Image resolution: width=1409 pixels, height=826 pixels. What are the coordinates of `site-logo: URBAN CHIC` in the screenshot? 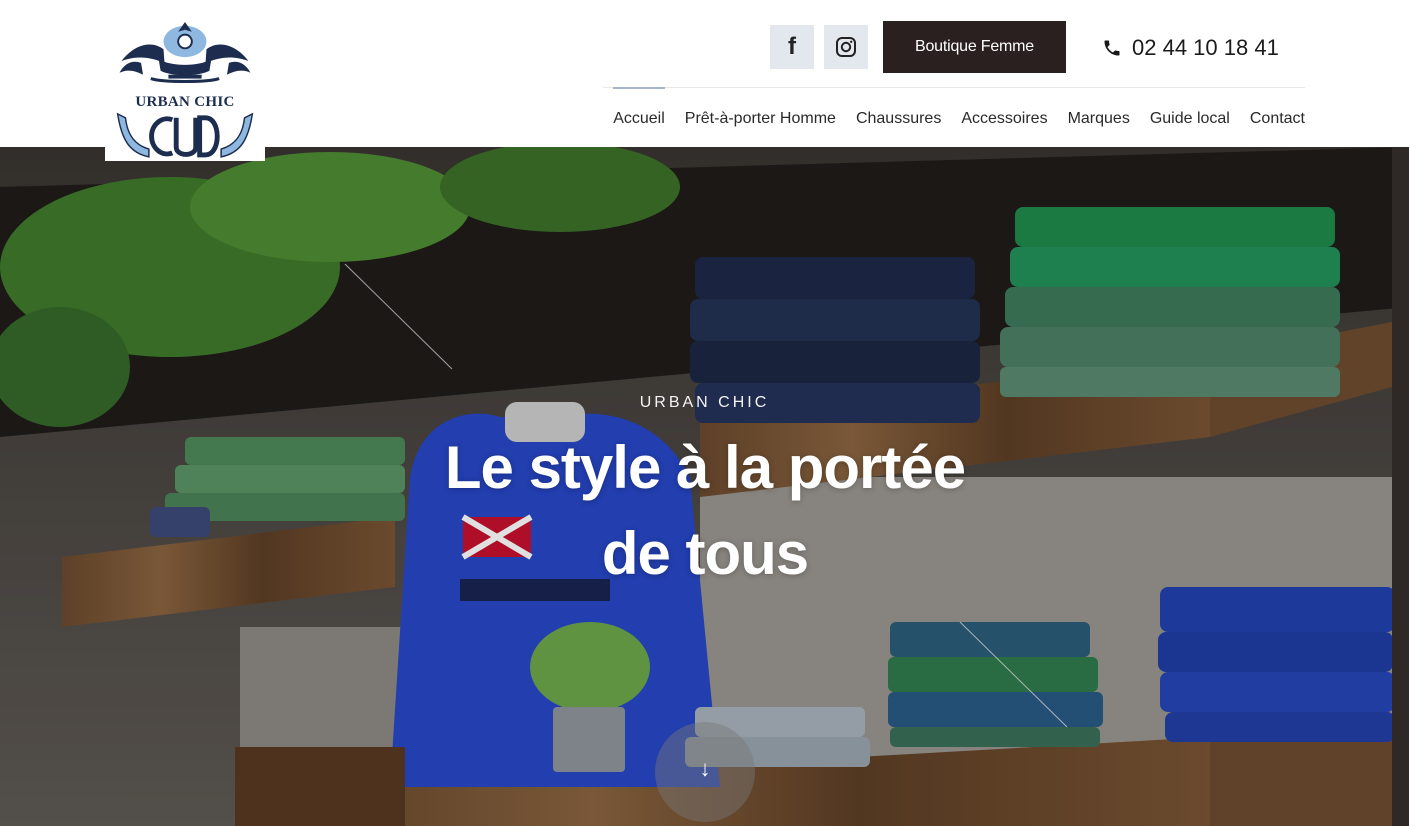 It's located at (185, 87).